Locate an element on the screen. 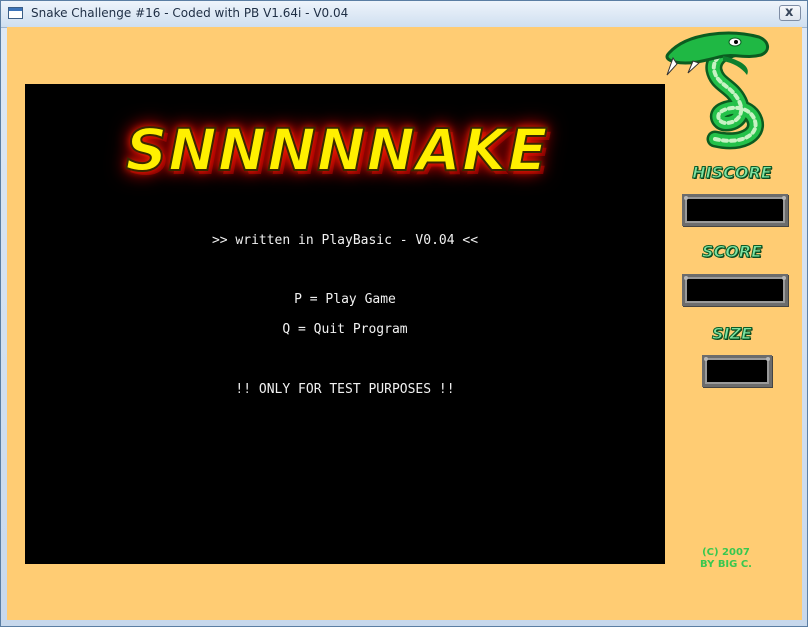  score-display is located at coordinates (735, 290).